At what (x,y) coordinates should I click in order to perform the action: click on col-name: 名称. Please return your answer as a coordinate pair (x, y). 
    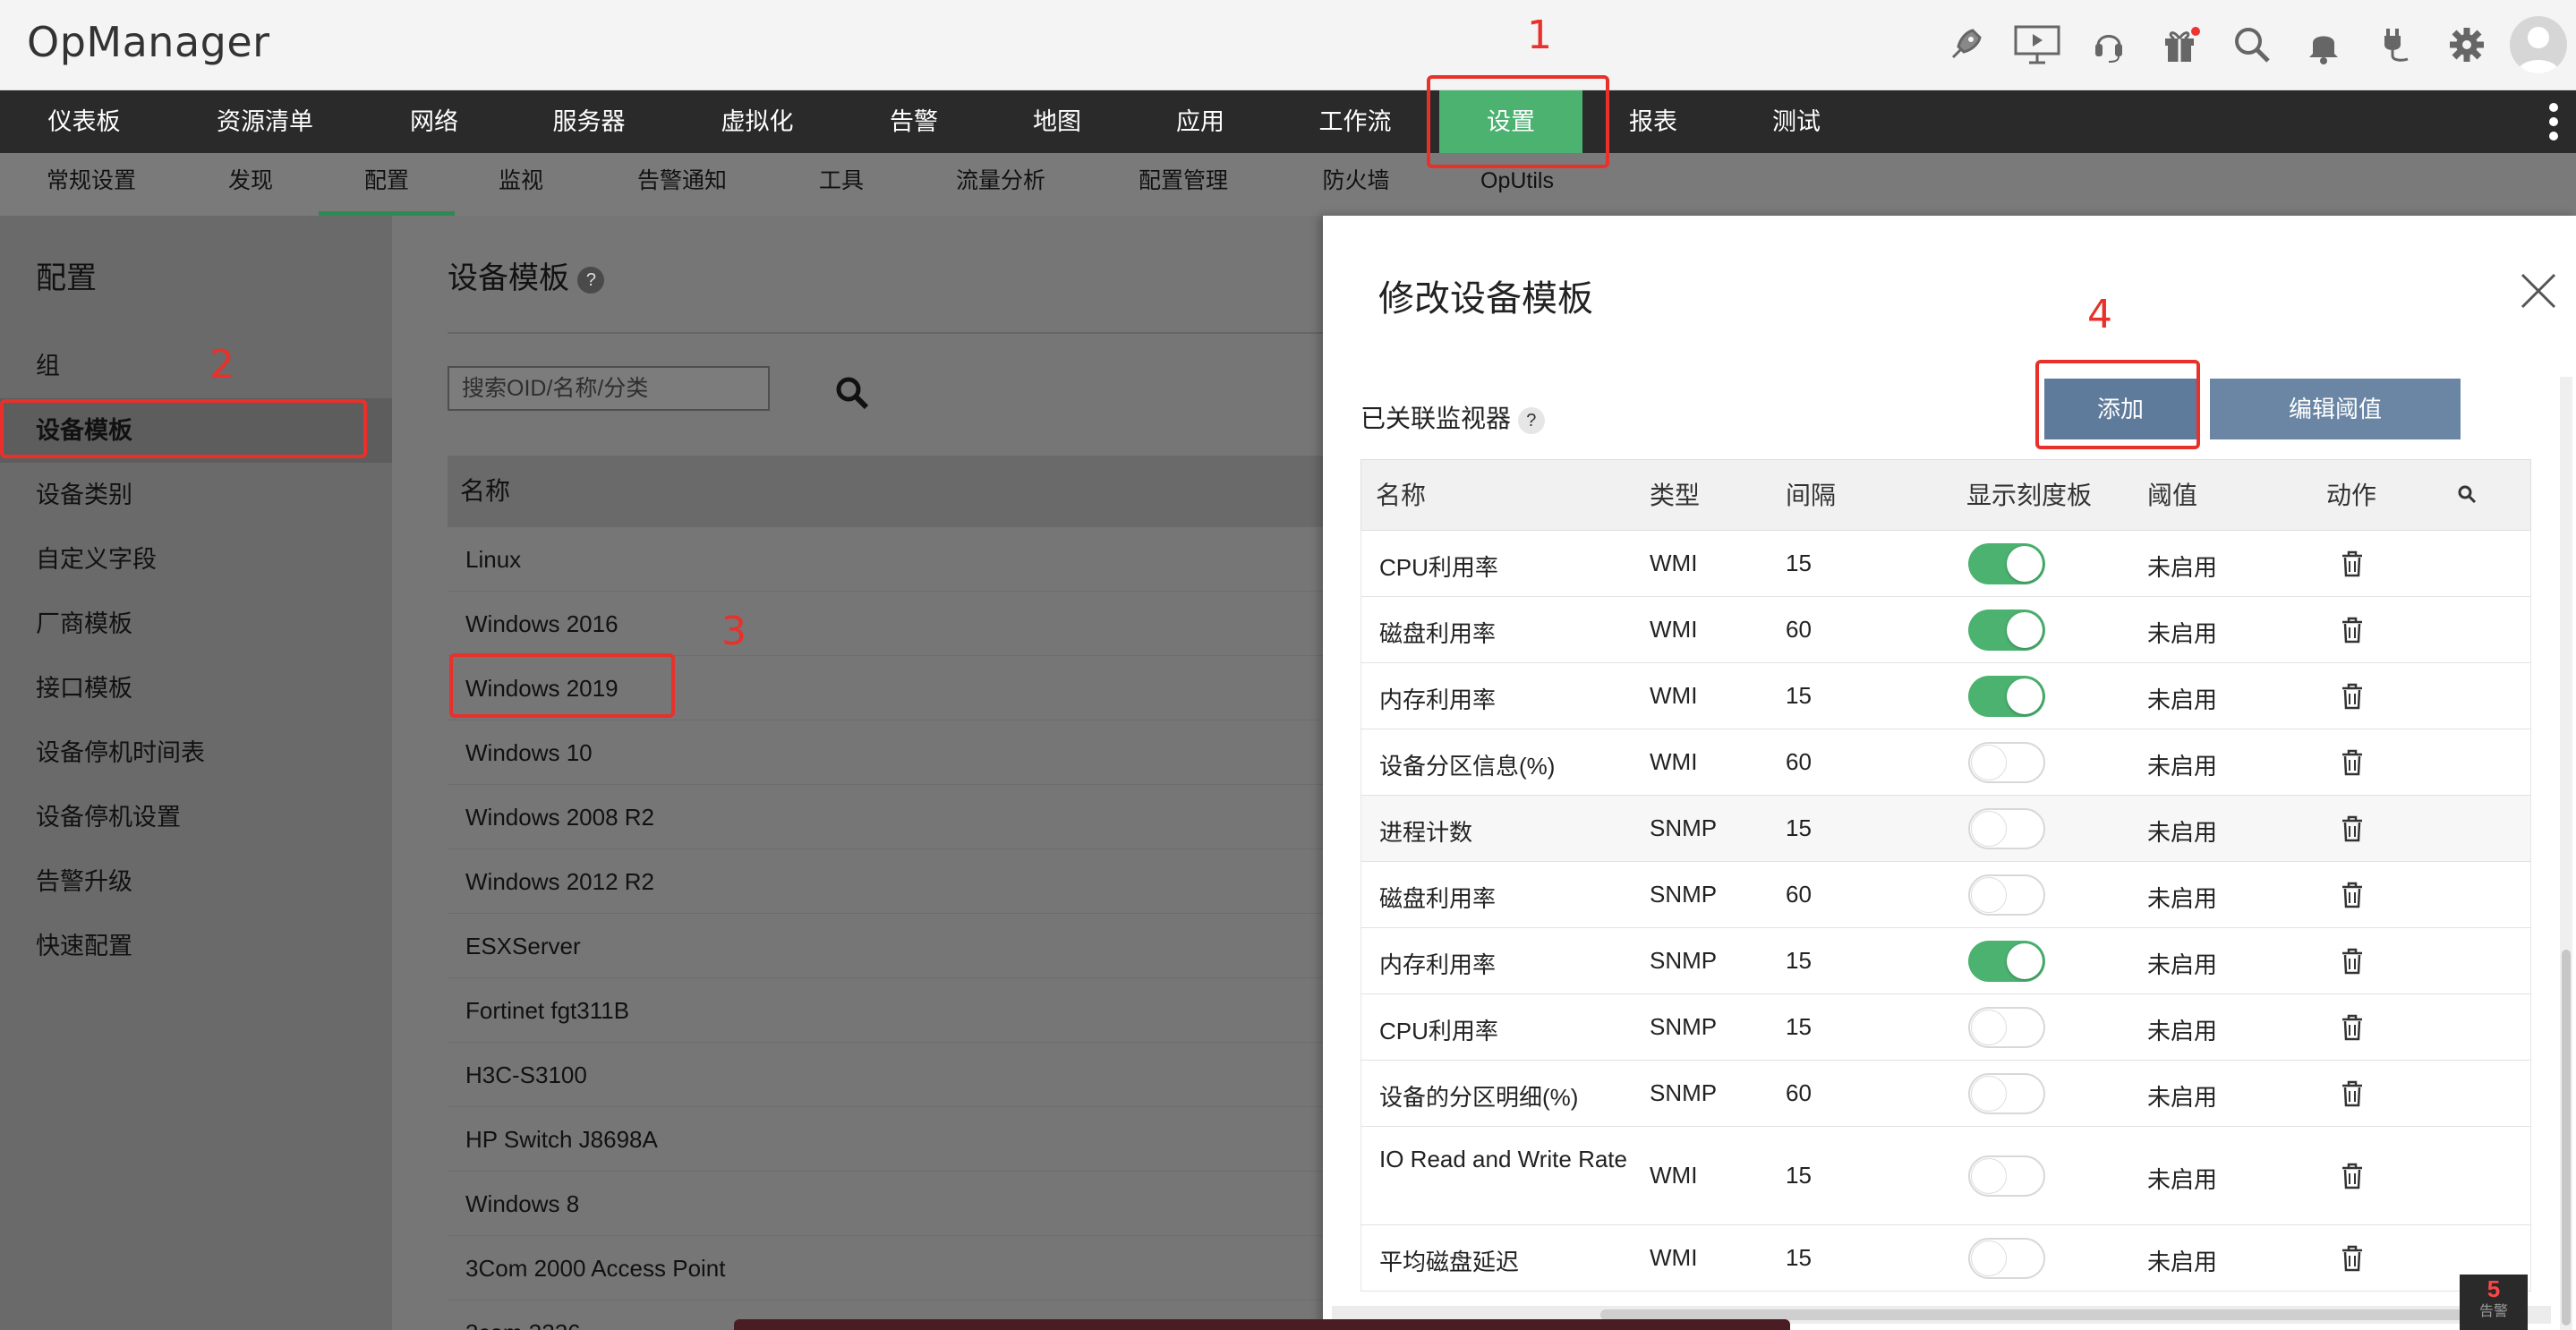
    Looking at the image, I should click on (1401, 496).